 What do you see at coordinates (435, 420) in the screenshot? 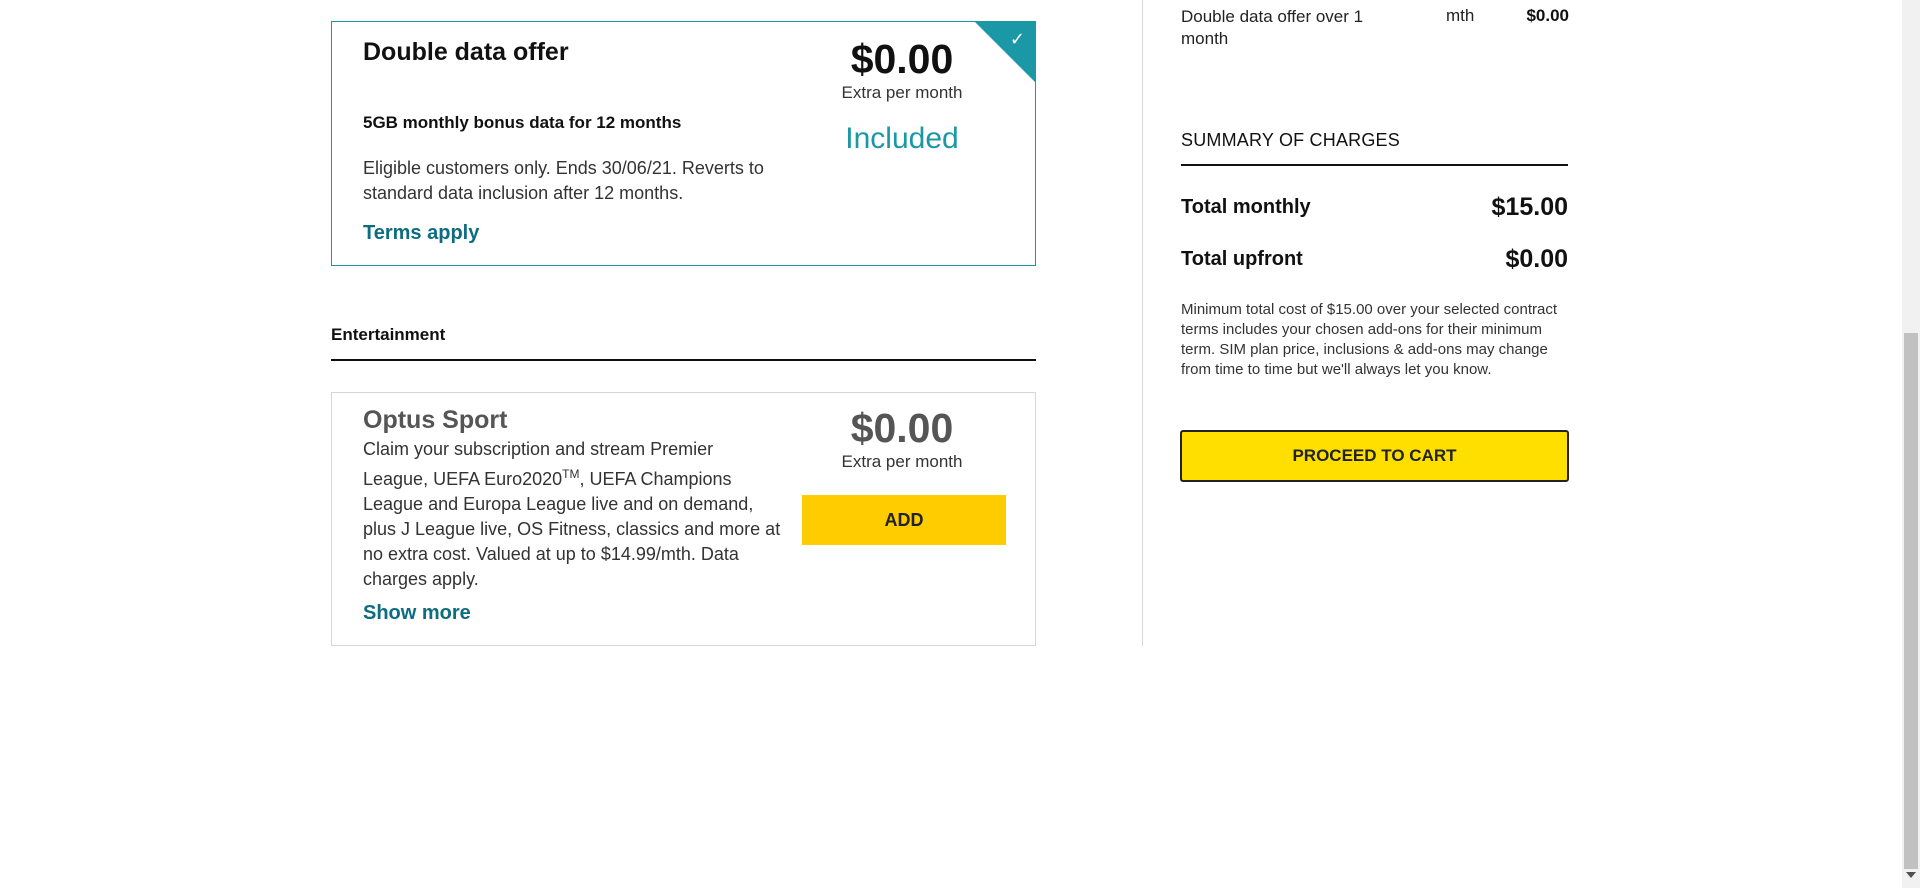
I see `addon-title: Optus Sport` at bounding box center [435, 420].